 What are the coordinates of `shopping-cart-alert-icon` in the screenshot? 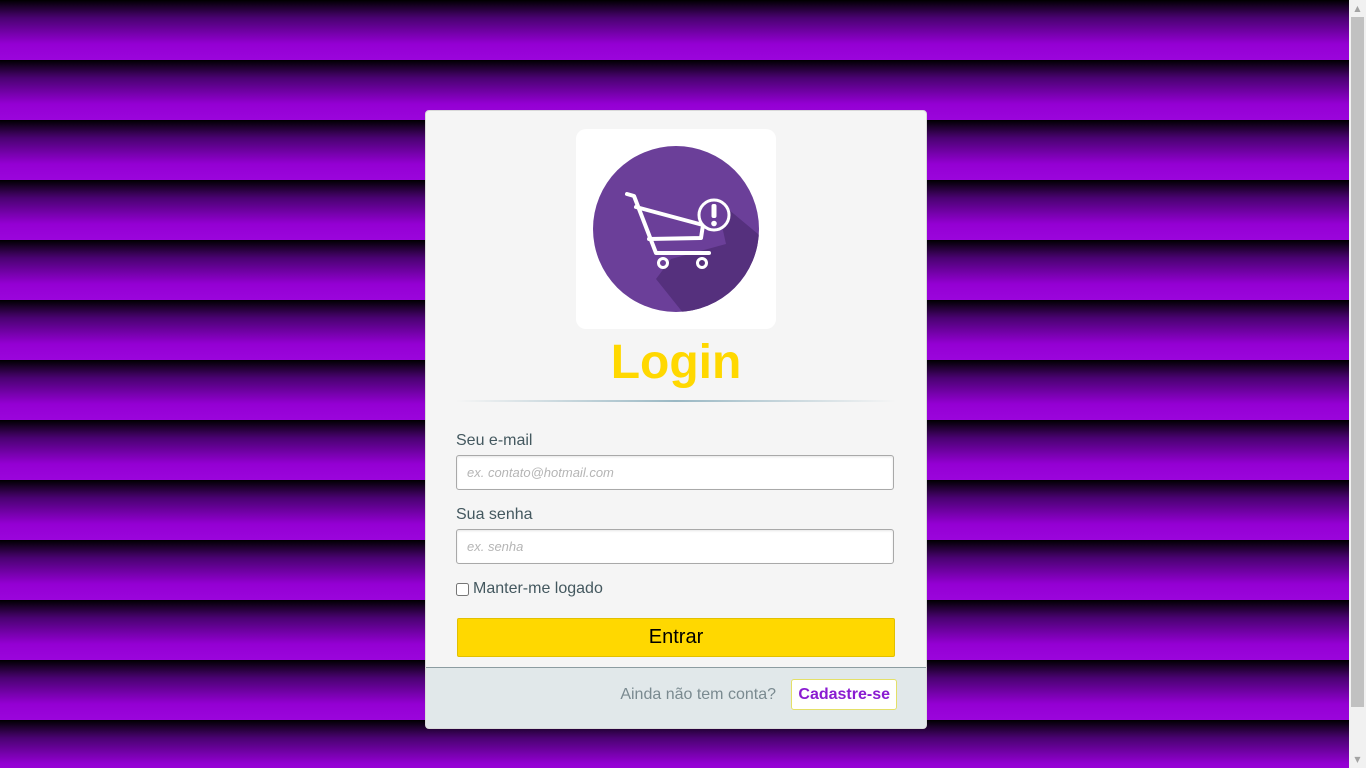 It's located at (676, 229).